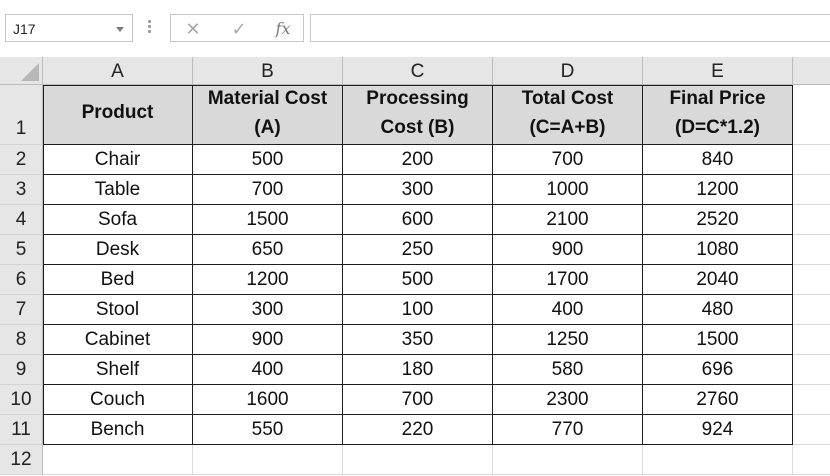  What do you see at coordinates (811, 250) in the screenshot?
I see `cell-f5` at bounding box center [811, 250].